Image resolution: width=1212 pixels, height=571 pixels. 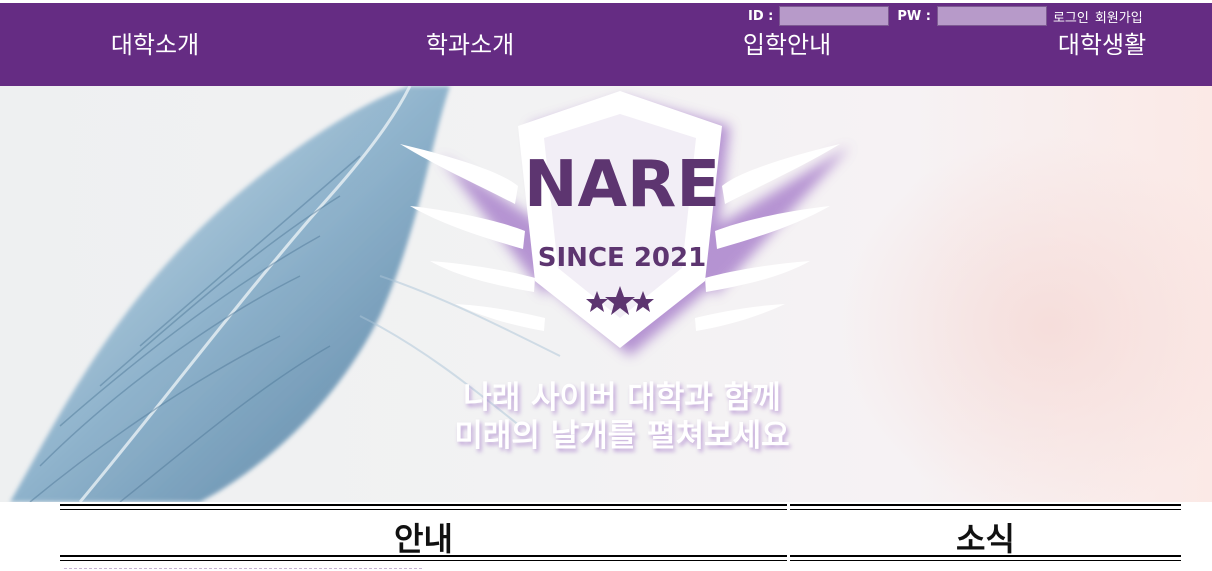 What do you see at coordinates (622, 258) in the screenshot?
I see `logo-since: SINCE 2021` at bounding box center [622, 258].